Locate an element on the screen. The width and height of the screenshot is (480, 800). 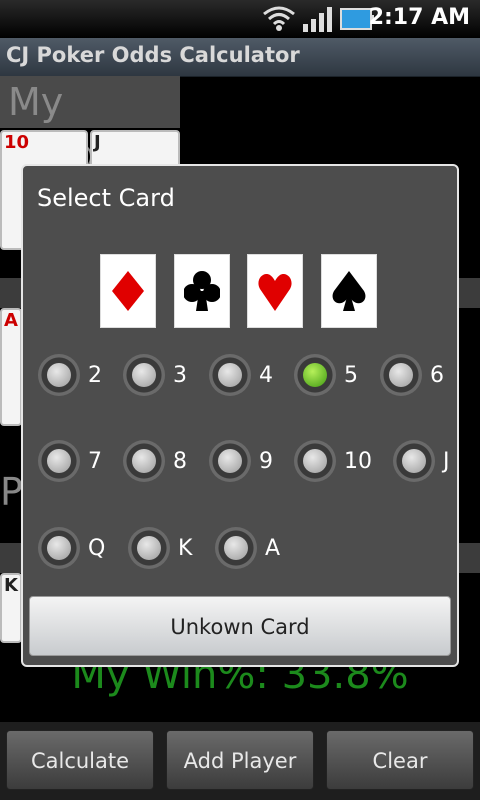
suit-club-button is located at coordinates (202, 291).